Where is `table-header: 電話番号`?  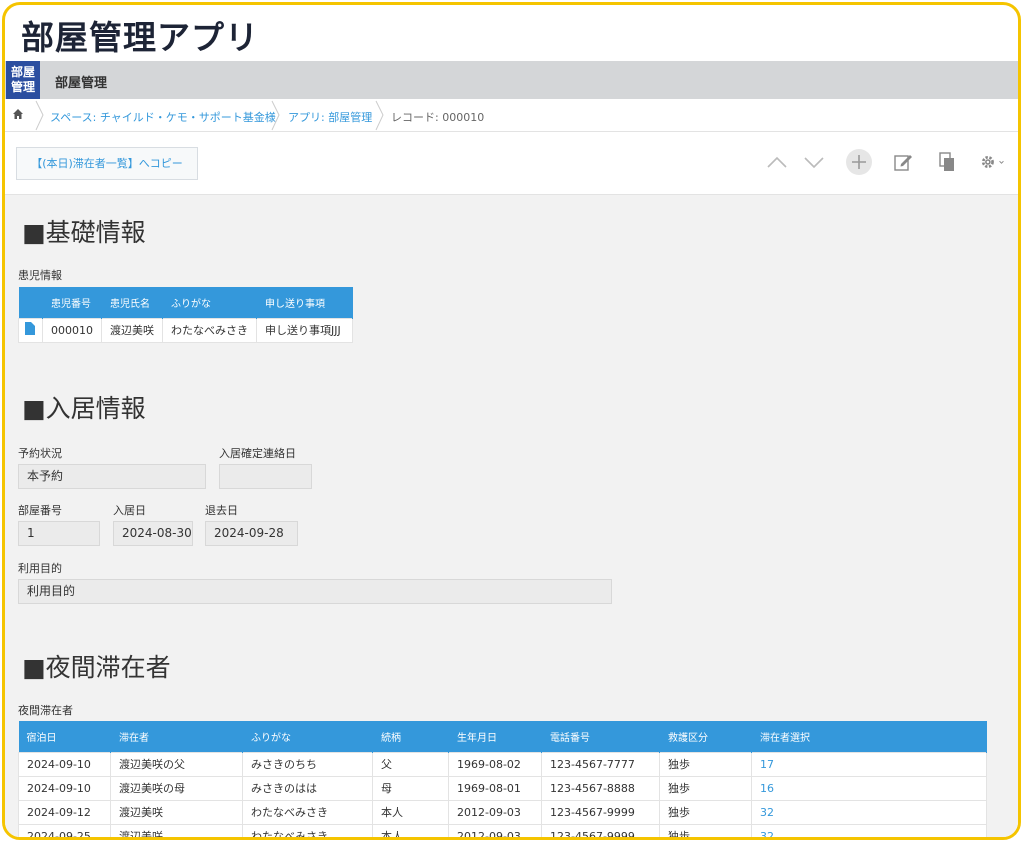 table-header: 電話番号 is located at coordinates (600, 736).